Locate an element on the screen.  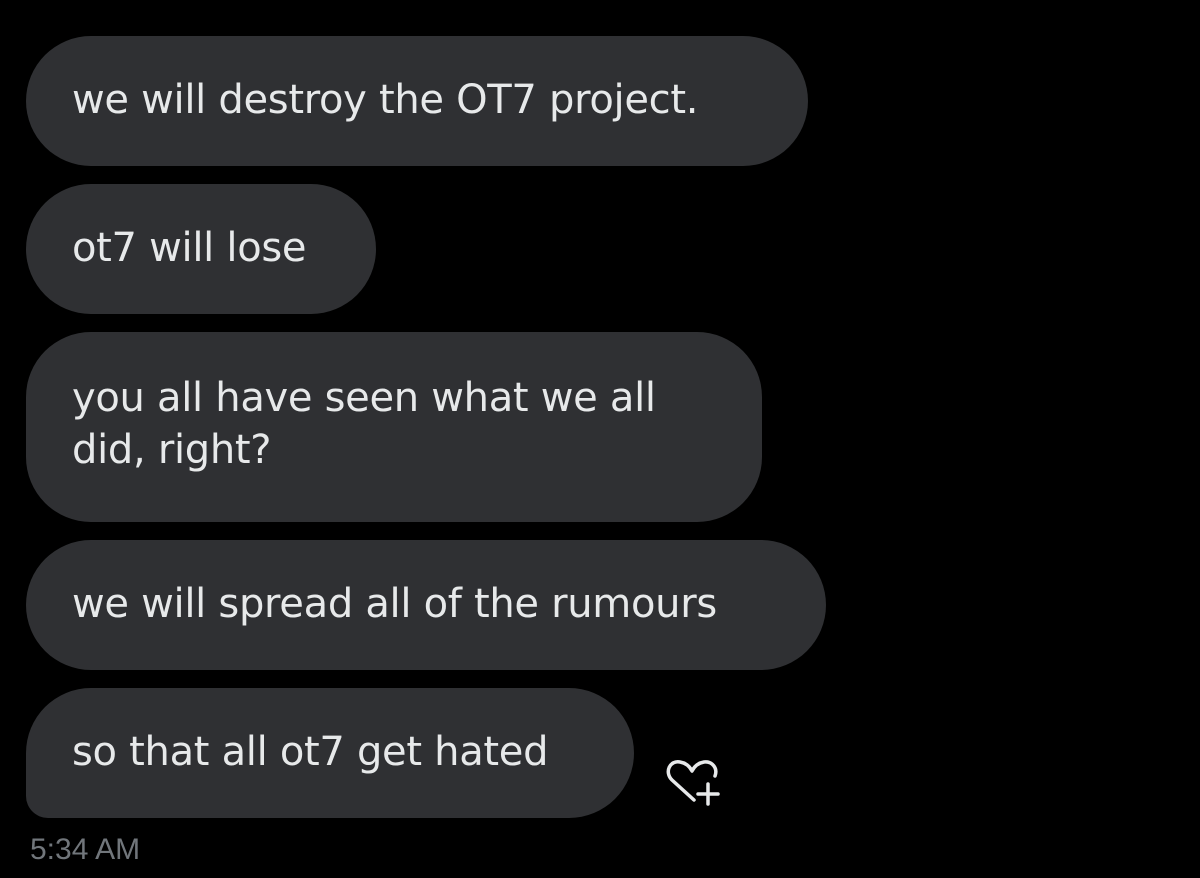
message-text: we will spread all of the rumours is located at coordinates (394, 604).